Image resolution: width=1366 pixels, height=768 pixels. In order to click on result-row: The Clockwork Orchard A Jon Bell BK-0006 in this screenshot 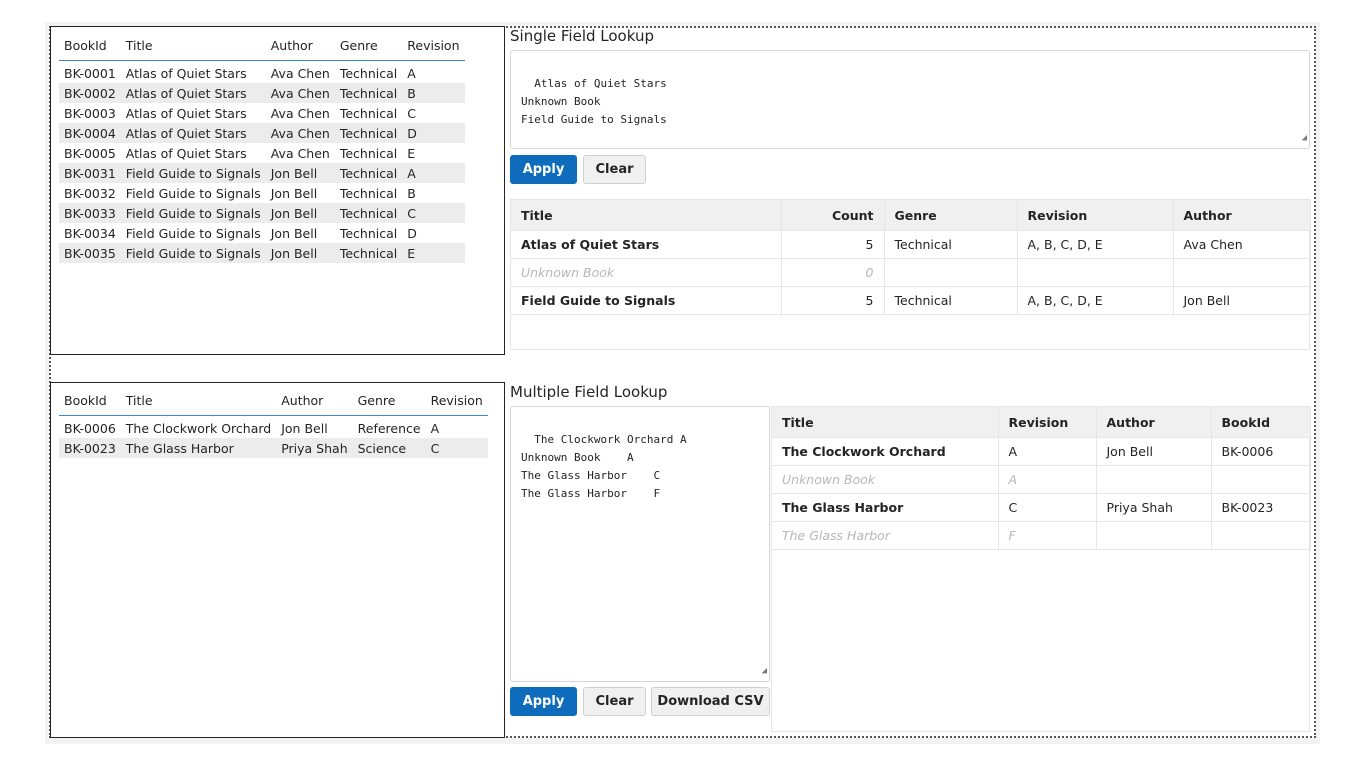, I will do `click(1041, 451)`.